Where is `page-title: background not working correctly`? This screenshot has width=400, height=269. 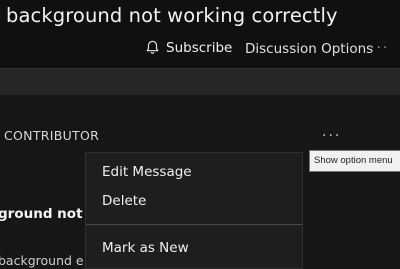 page-title: background not working correctly is located at coordinates (172, 15).